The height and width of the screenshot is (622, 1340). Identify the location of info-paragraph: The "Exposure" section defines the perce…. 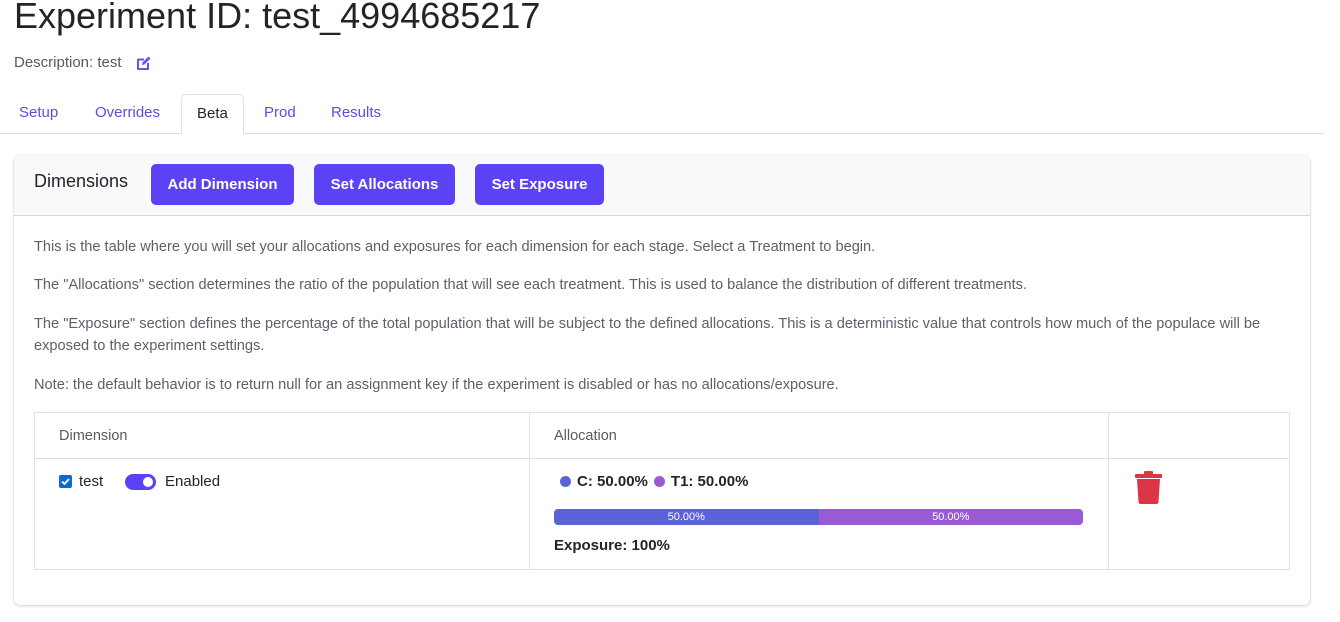
(647, 335).